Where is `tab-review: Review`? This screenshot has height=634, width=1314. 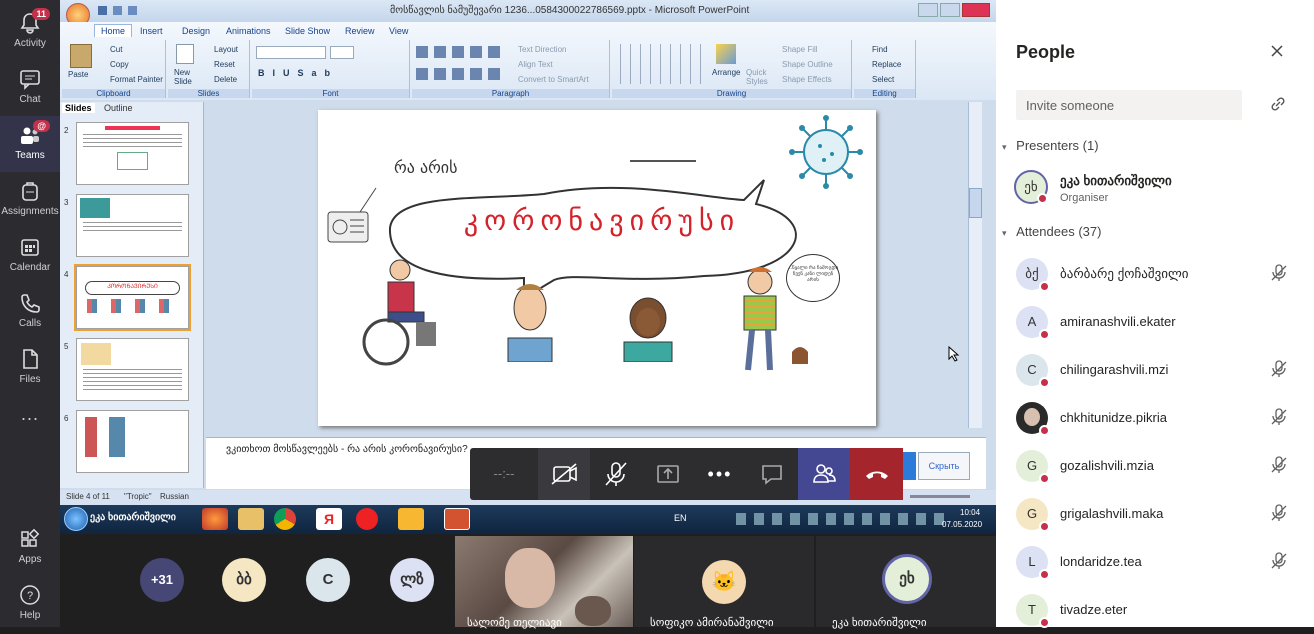
tab-review: Review is located at coordinates (360, 31).